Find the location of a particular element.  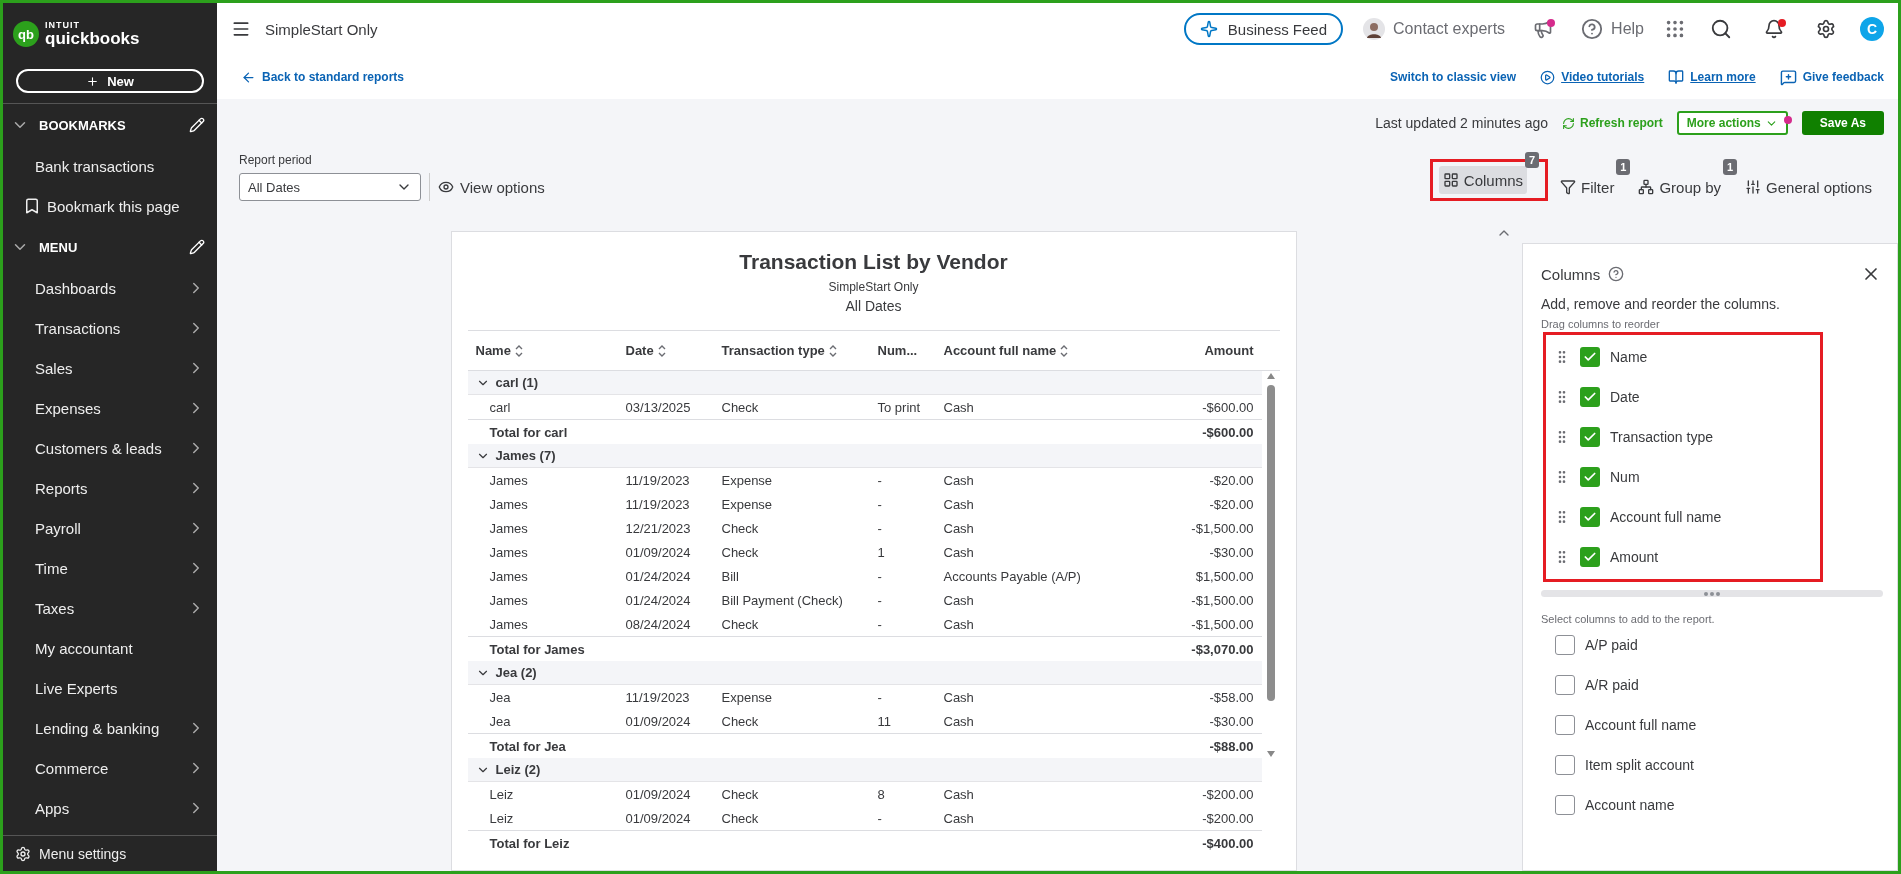

group-row: Leiz (2) is located at coordinates (864, 770).